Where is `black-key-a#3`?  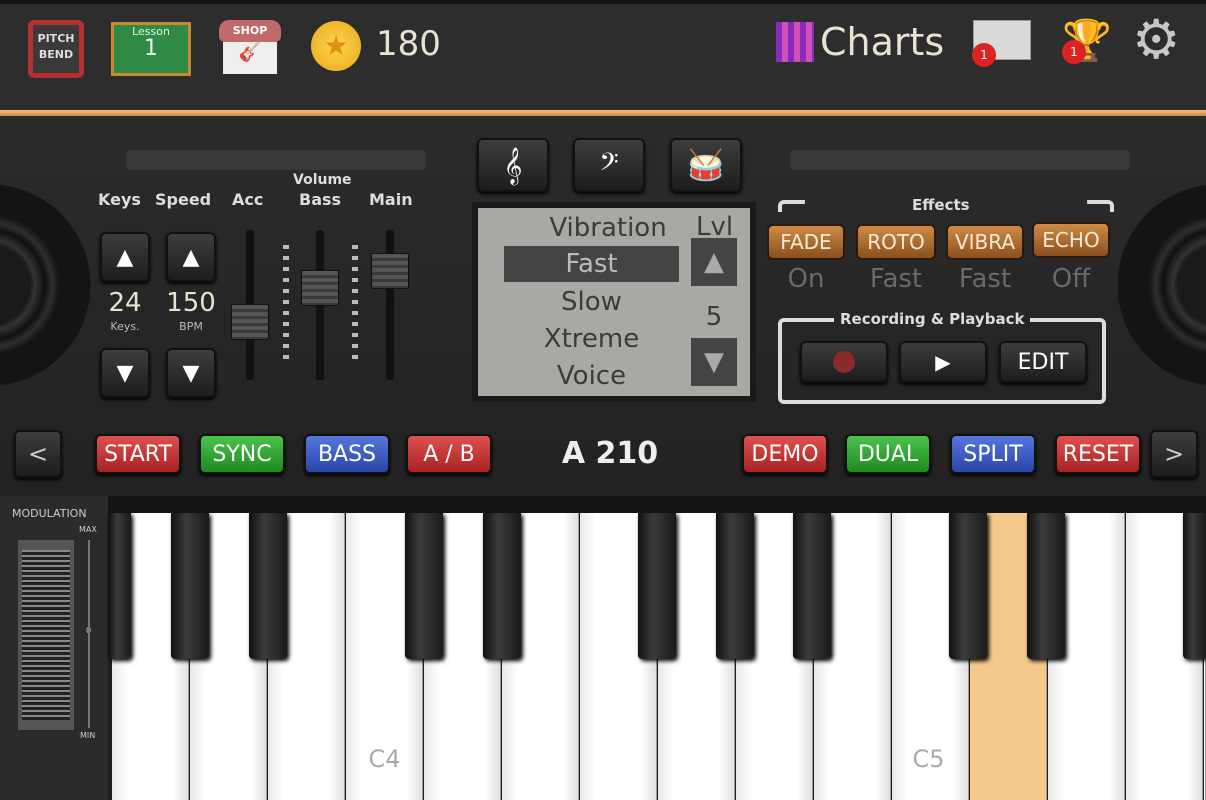
black-key-a#3 is located at coordinates (268, 586).